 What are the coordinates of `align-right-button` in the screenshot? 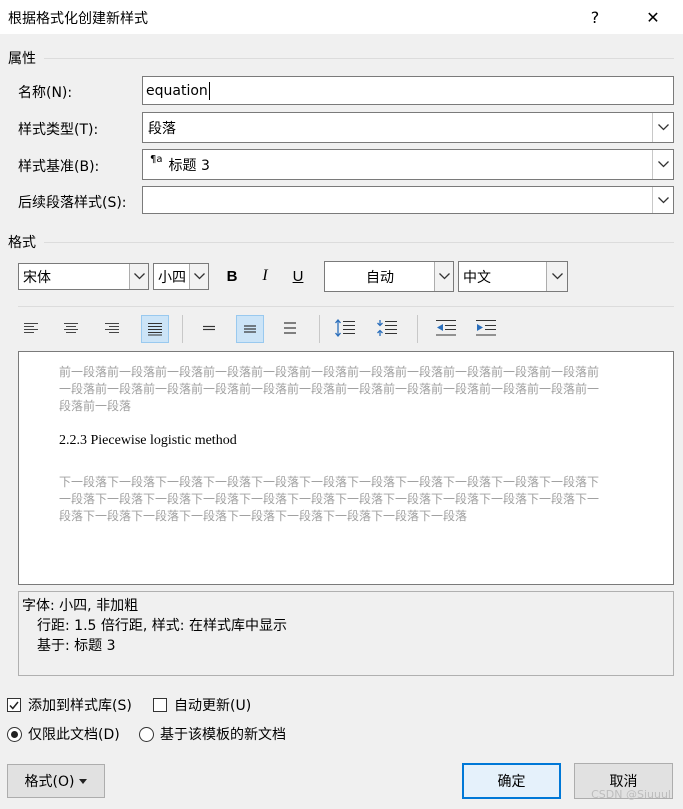 It's located at (112, 328).